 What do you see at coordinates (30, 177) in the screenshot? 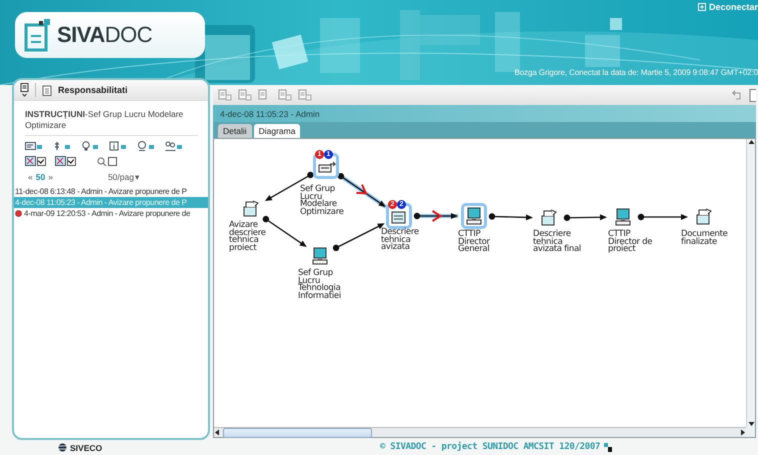
I see `previous-page-link: «` at bounding box center [30, 177].